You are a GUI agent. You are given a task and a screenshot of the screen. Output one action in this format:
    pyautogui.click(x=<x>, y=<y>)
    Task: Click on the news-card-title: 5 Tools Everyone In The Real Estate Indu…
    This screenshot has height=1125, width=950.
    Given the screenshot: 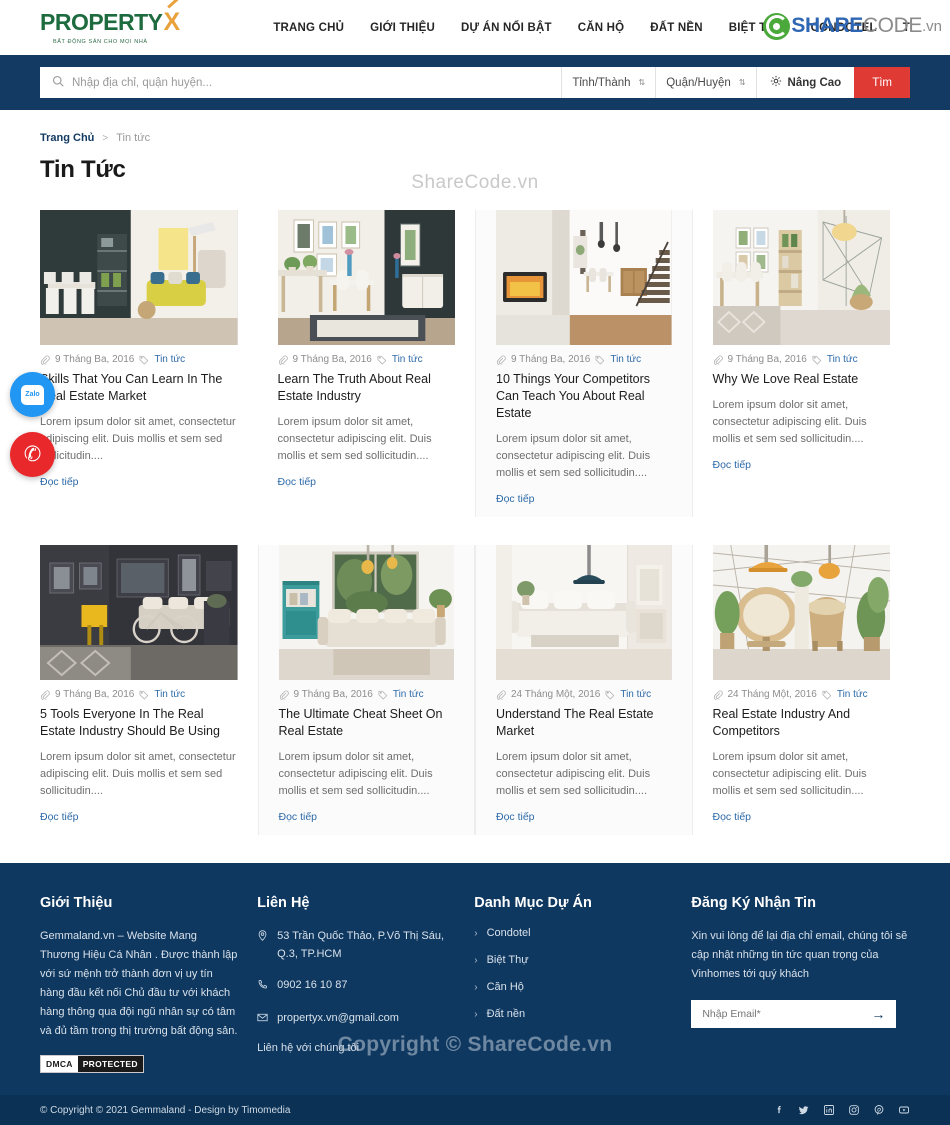 What is the action you would take?
    pyautogui.click(x=139, y=723)
    